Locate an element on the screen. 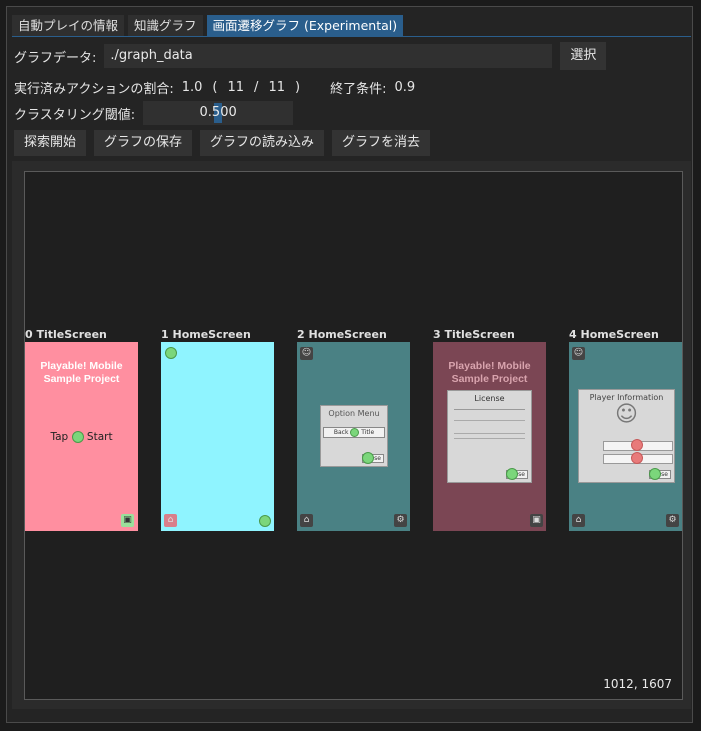 The height and width of the screenshot is (731, 701). node-label: 2 HomeScreen is located at coordinates (342, 334).